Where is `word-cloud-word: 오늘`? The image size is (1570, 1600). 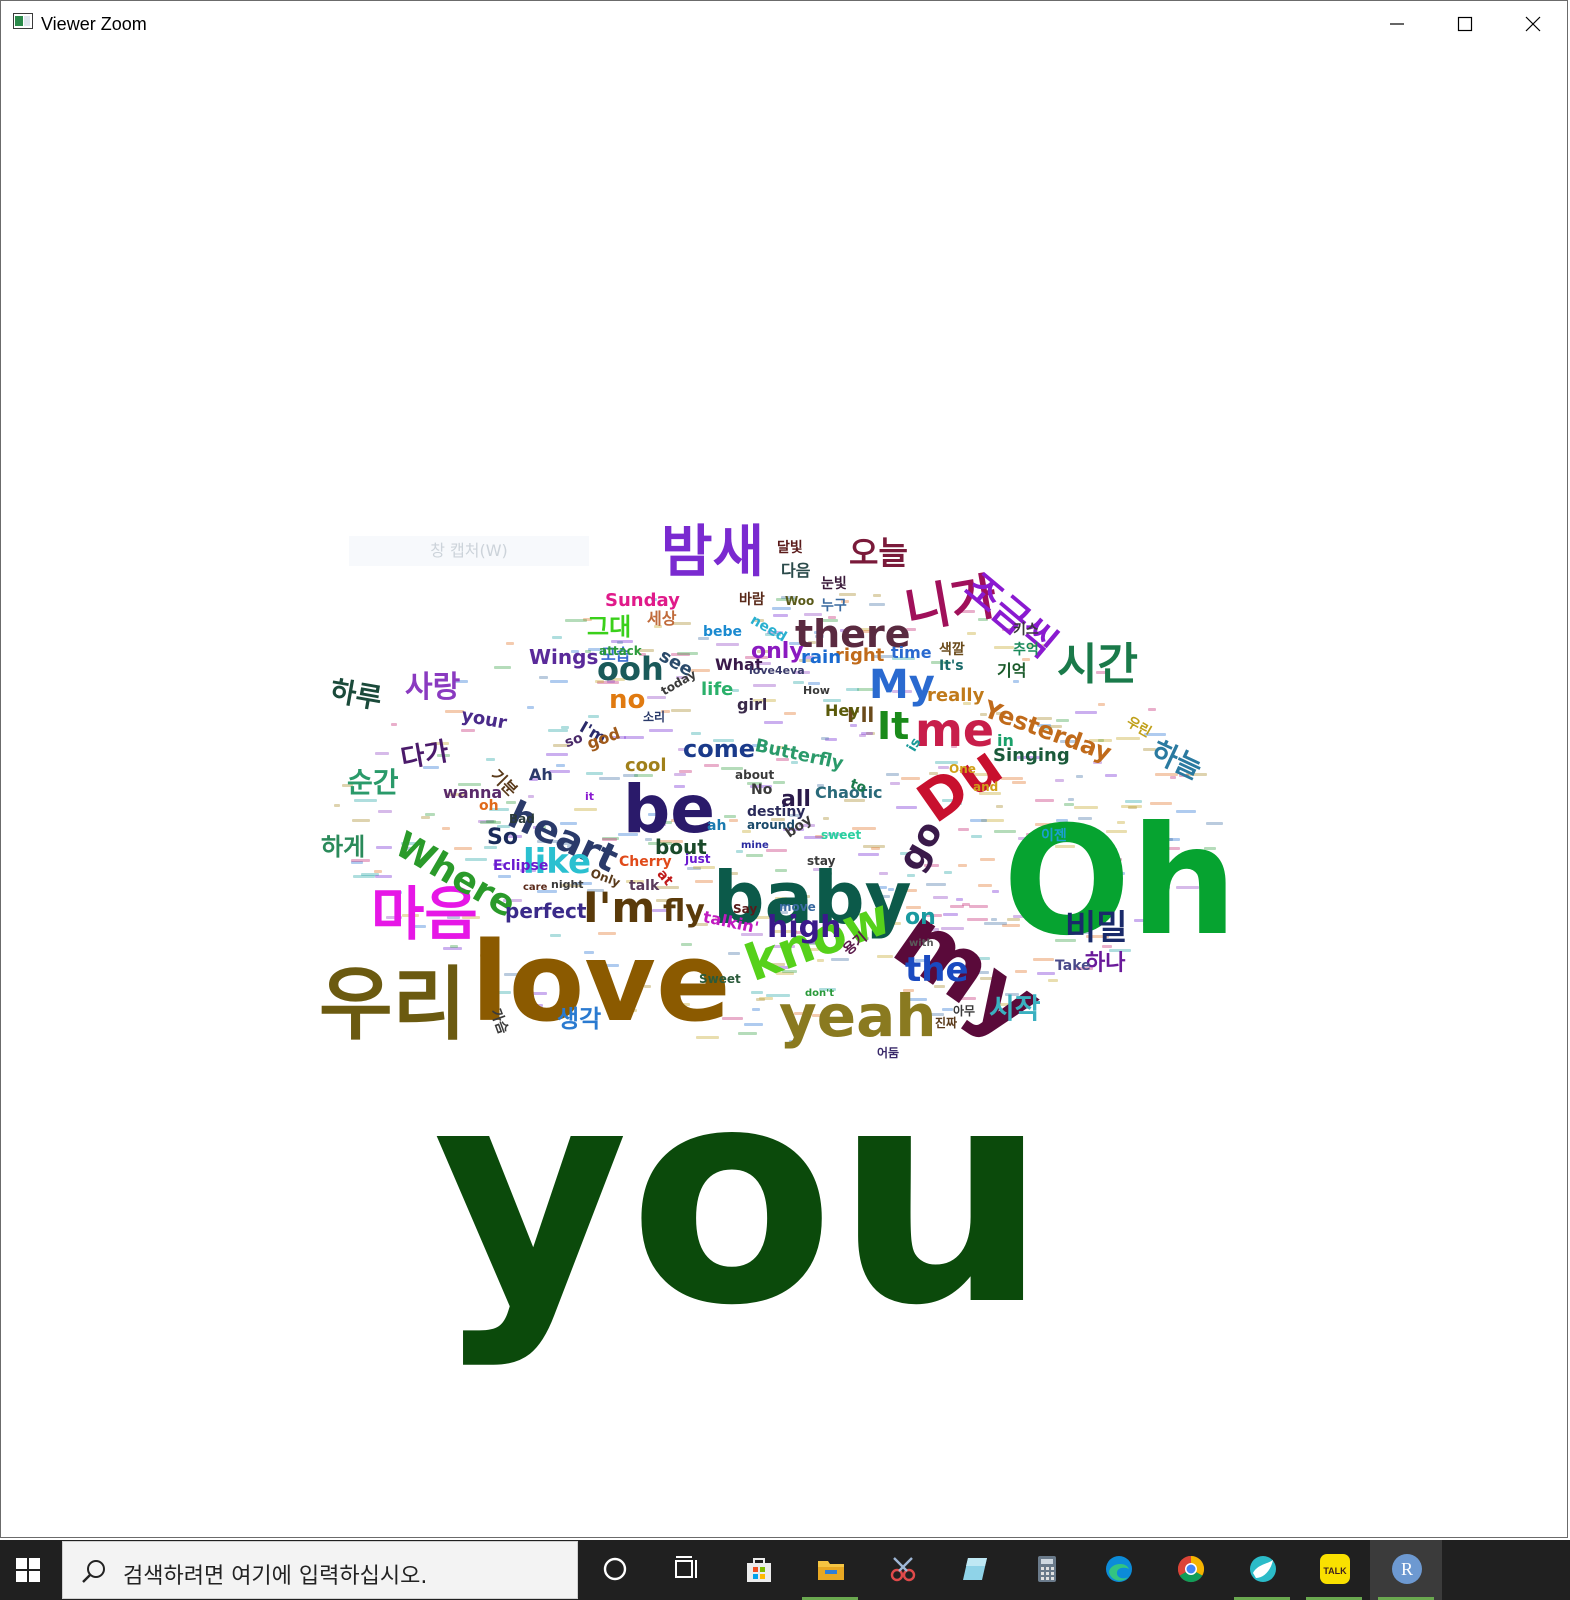 word-cloud-word: 오늘 is located at coordinates (878, 553).